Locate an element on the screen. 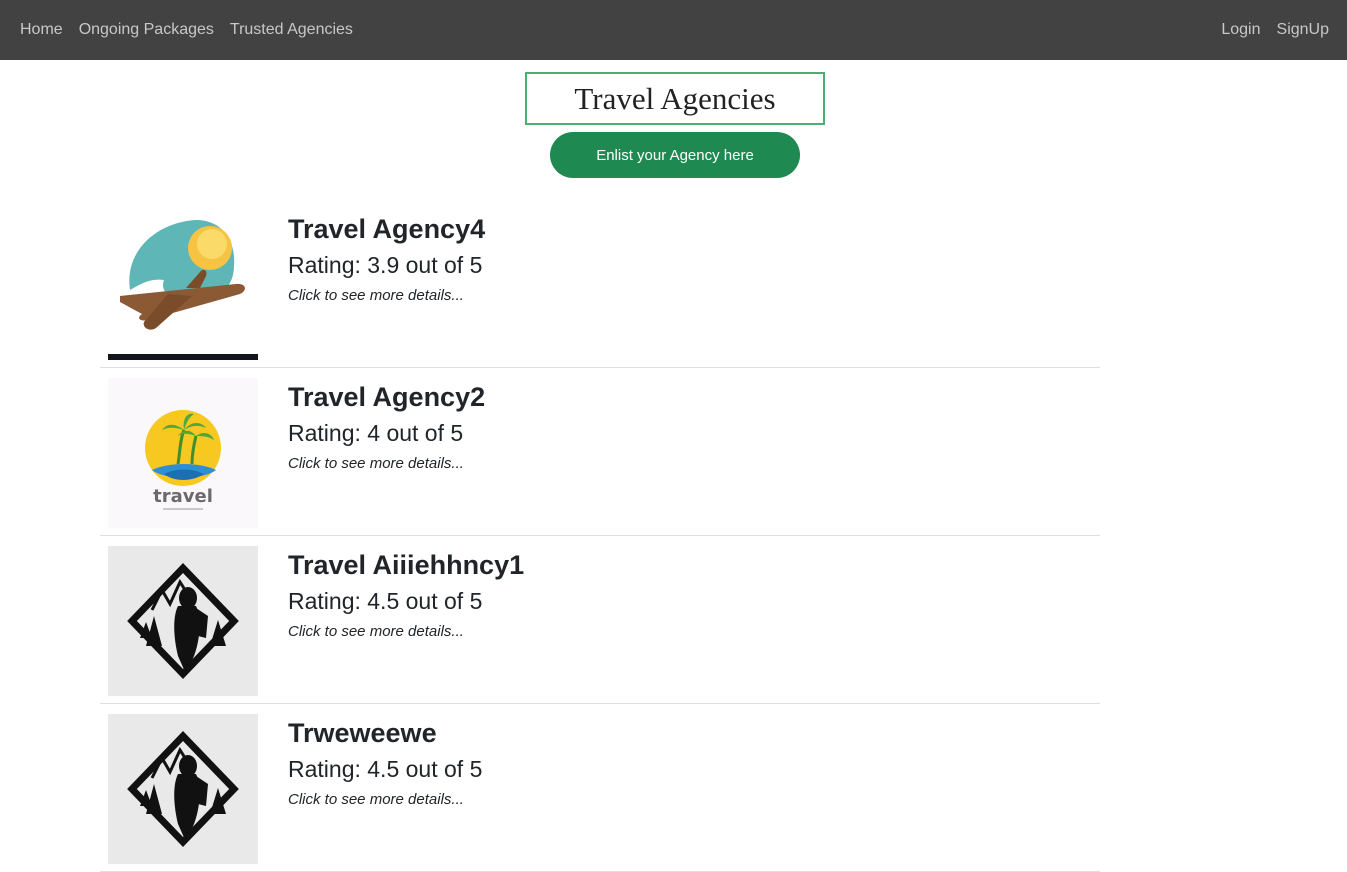 The height and width of the screenshot is (872, 1347). palm-island-logo-icon: travel is located at coordinates (183, 453).